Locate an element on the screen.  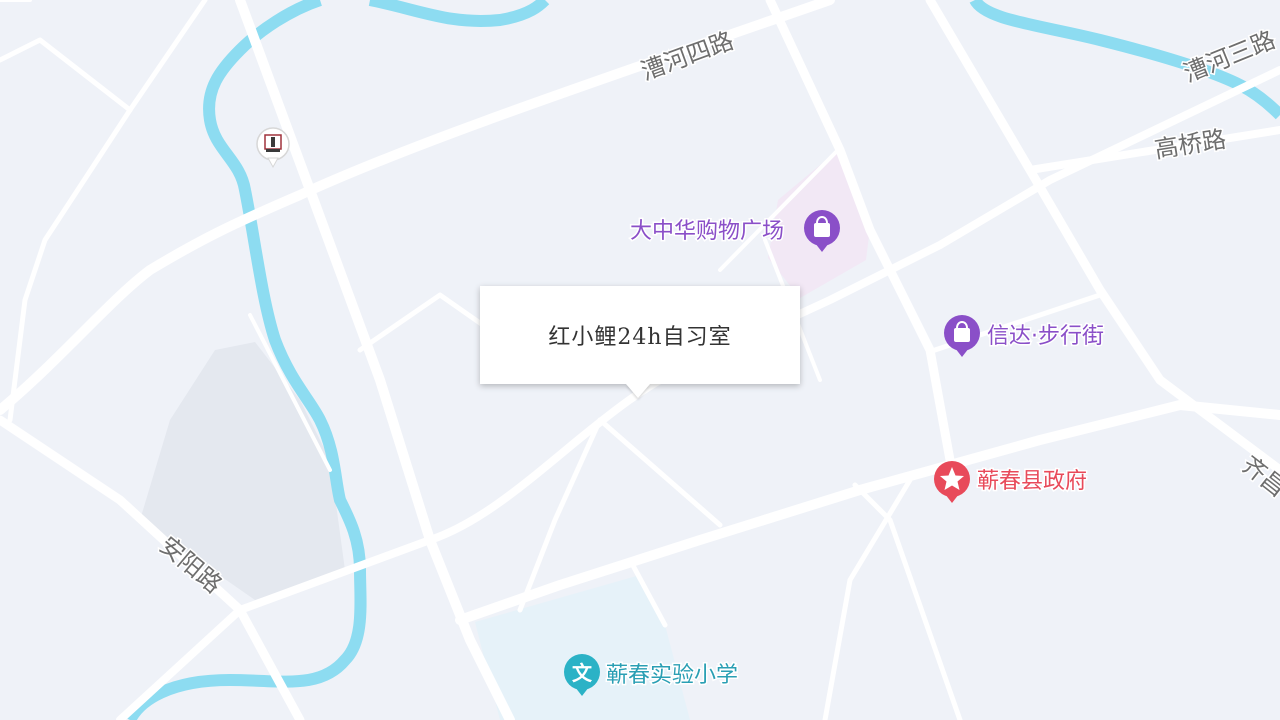
popup-title: 红小鲤24h自习室 is located at coordinates (640, 337).